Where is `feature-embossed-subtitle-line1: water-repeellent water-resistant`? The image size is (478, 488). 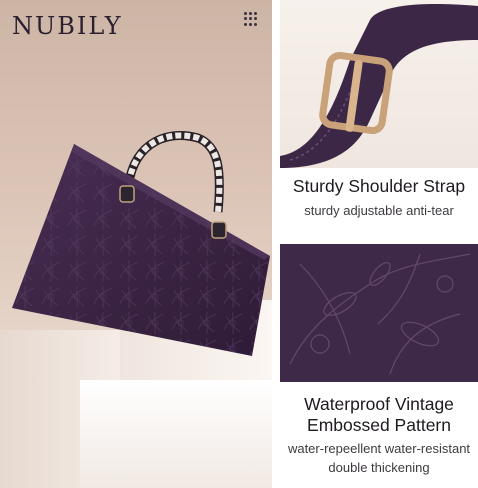
feature-embossed-subtitle-line1: water-repeellent water-resistant is located at coordinates (379, 448).